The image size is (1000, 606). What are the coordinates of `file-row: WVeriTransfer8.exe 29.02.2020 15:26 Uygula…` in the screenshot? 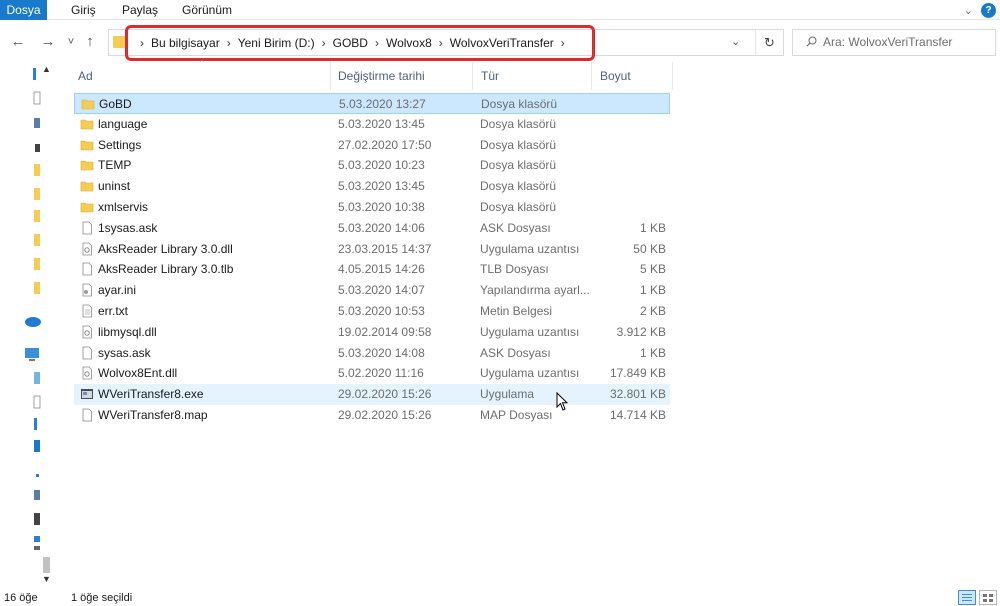 It's located at (372, 394).